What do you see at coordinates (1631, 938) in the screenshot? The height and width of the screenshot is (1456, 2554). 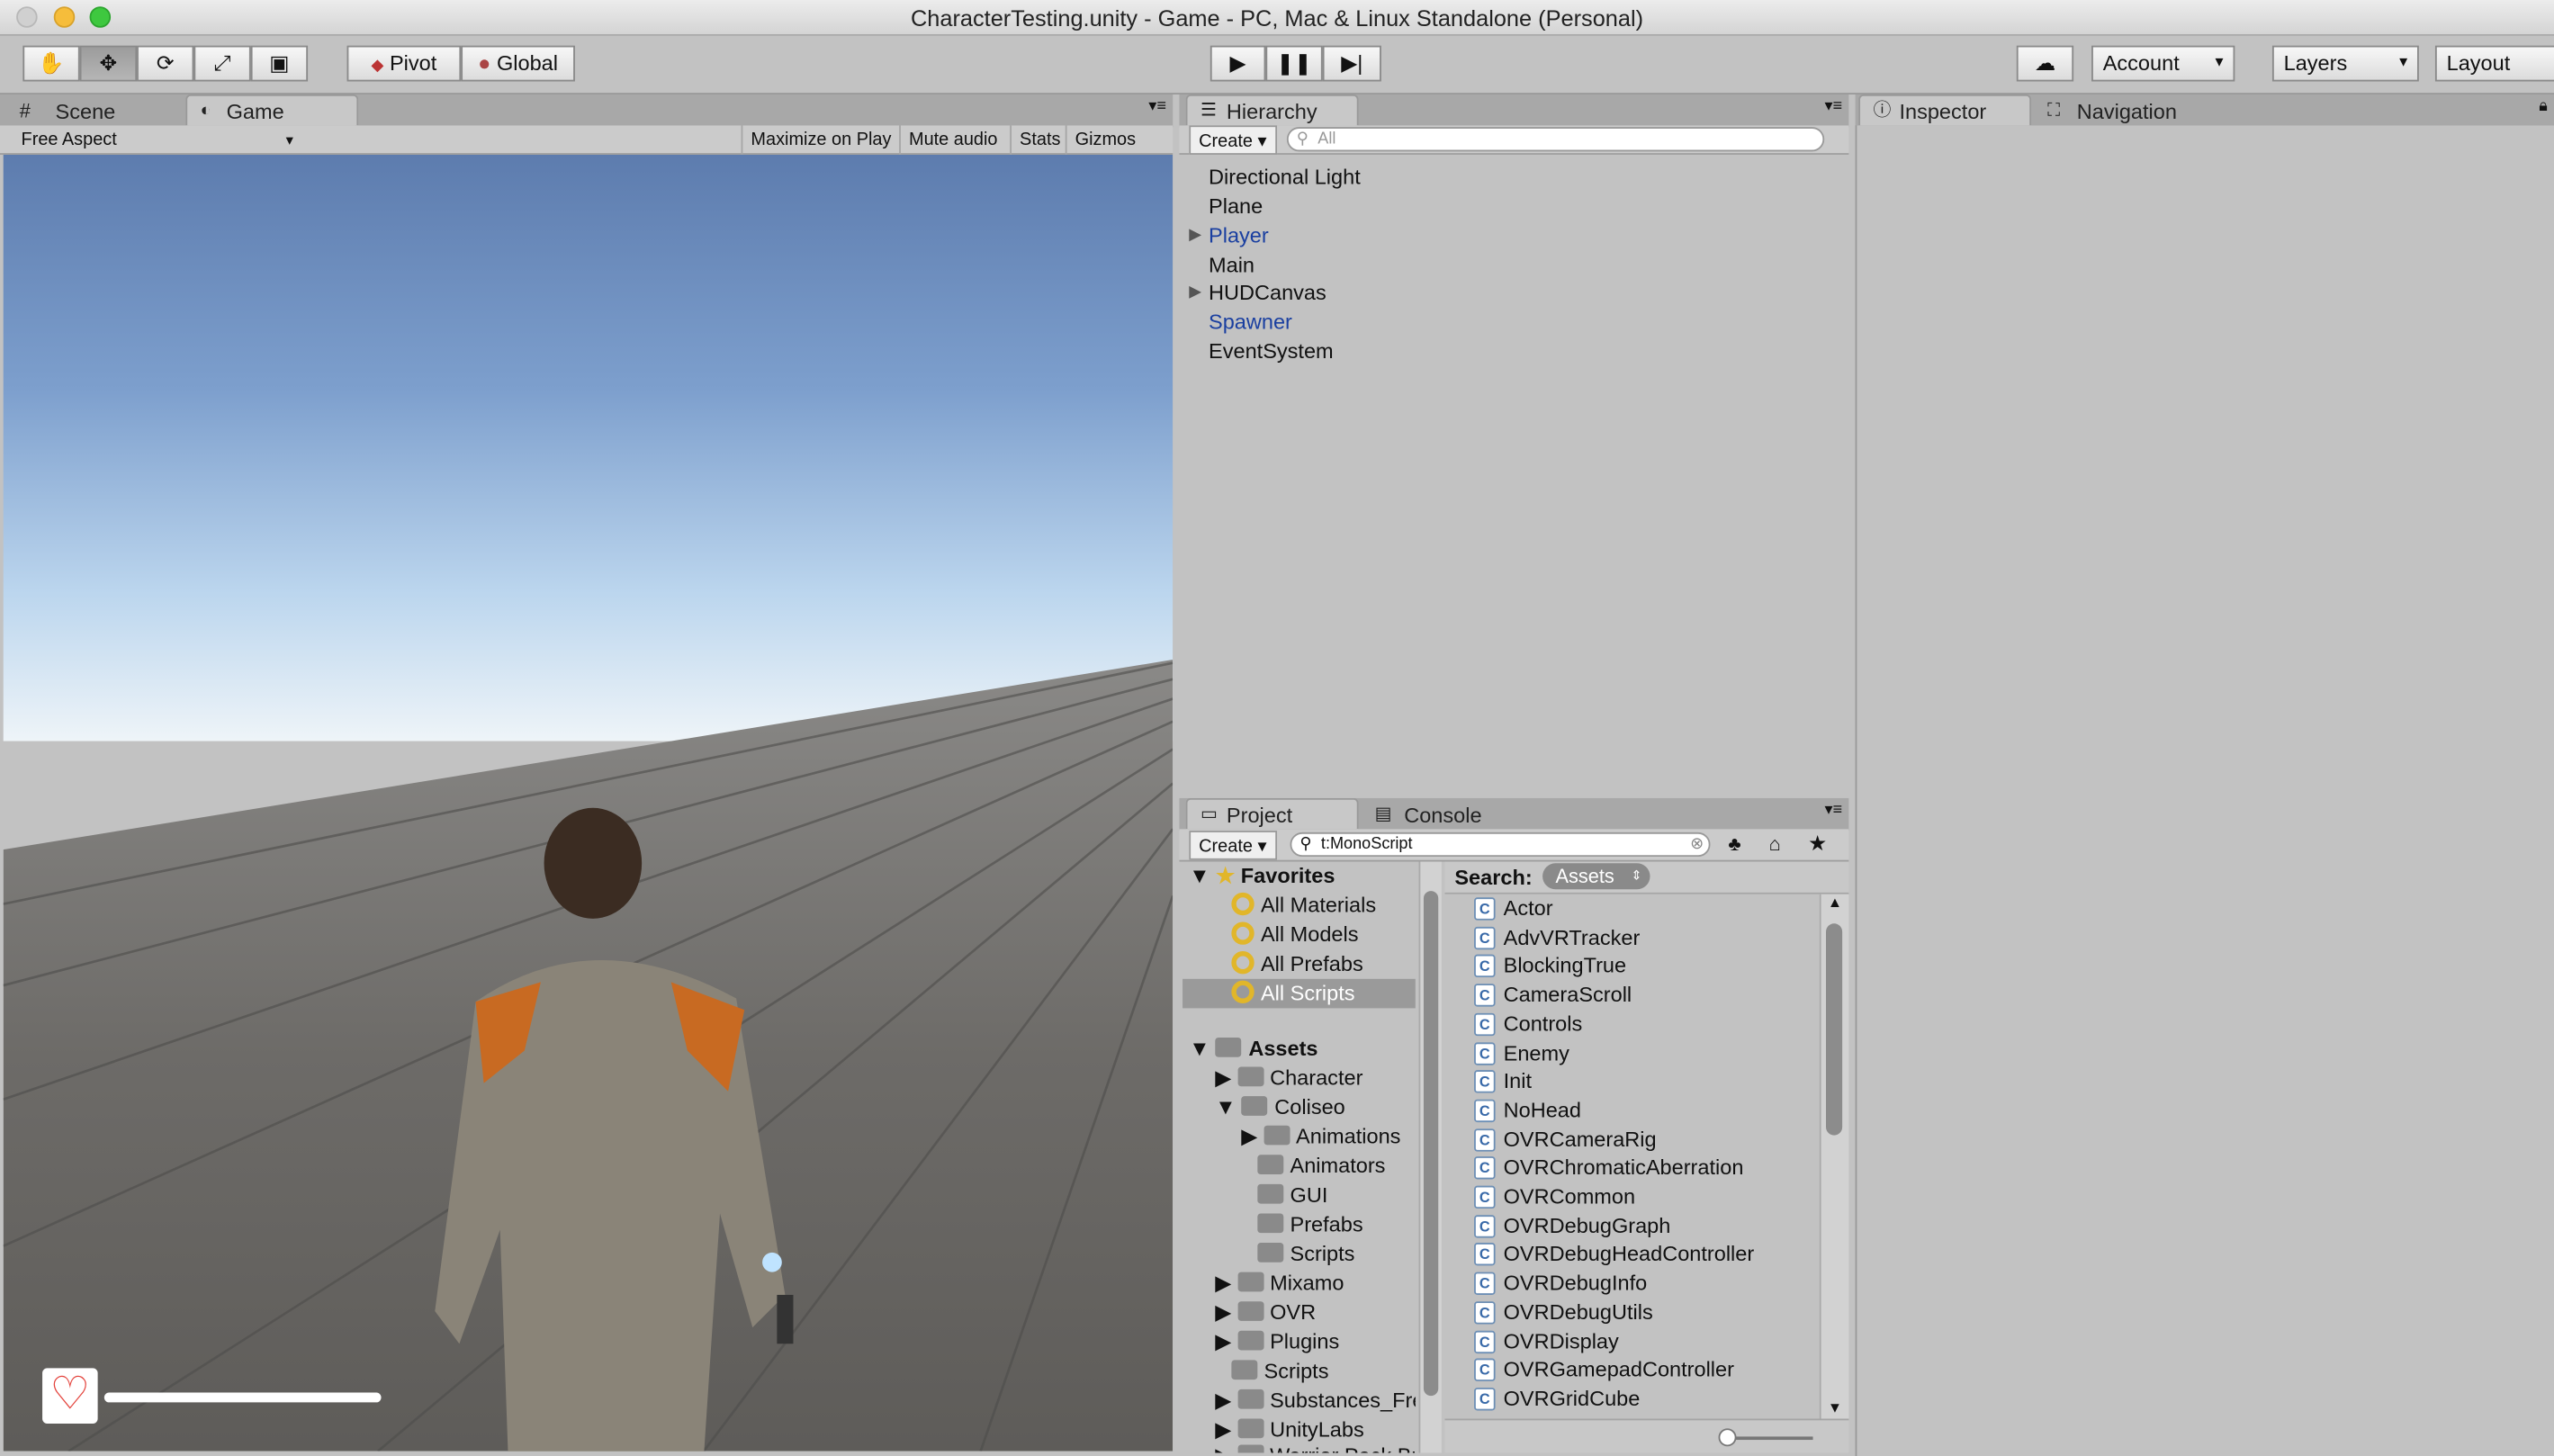 I see `script-list-item: C AdvVRTracker` at bounding box center [1631, 938].